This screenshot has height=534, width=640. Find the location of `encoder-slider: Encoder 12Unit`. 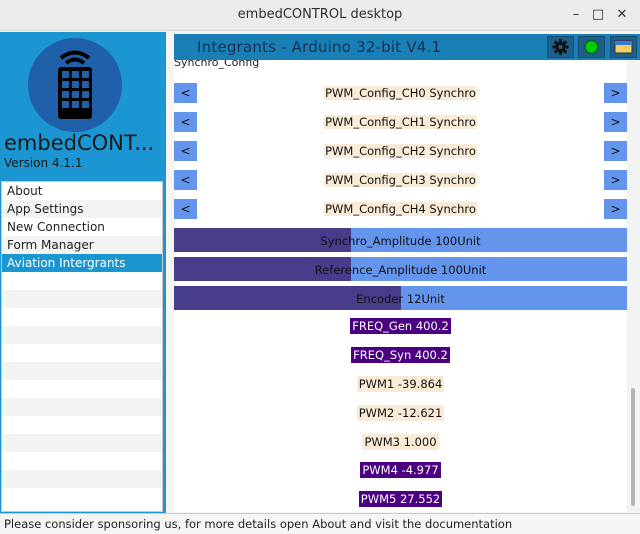

encoder-slider: Encoder 12Unit is located at coordinates (400, 298).